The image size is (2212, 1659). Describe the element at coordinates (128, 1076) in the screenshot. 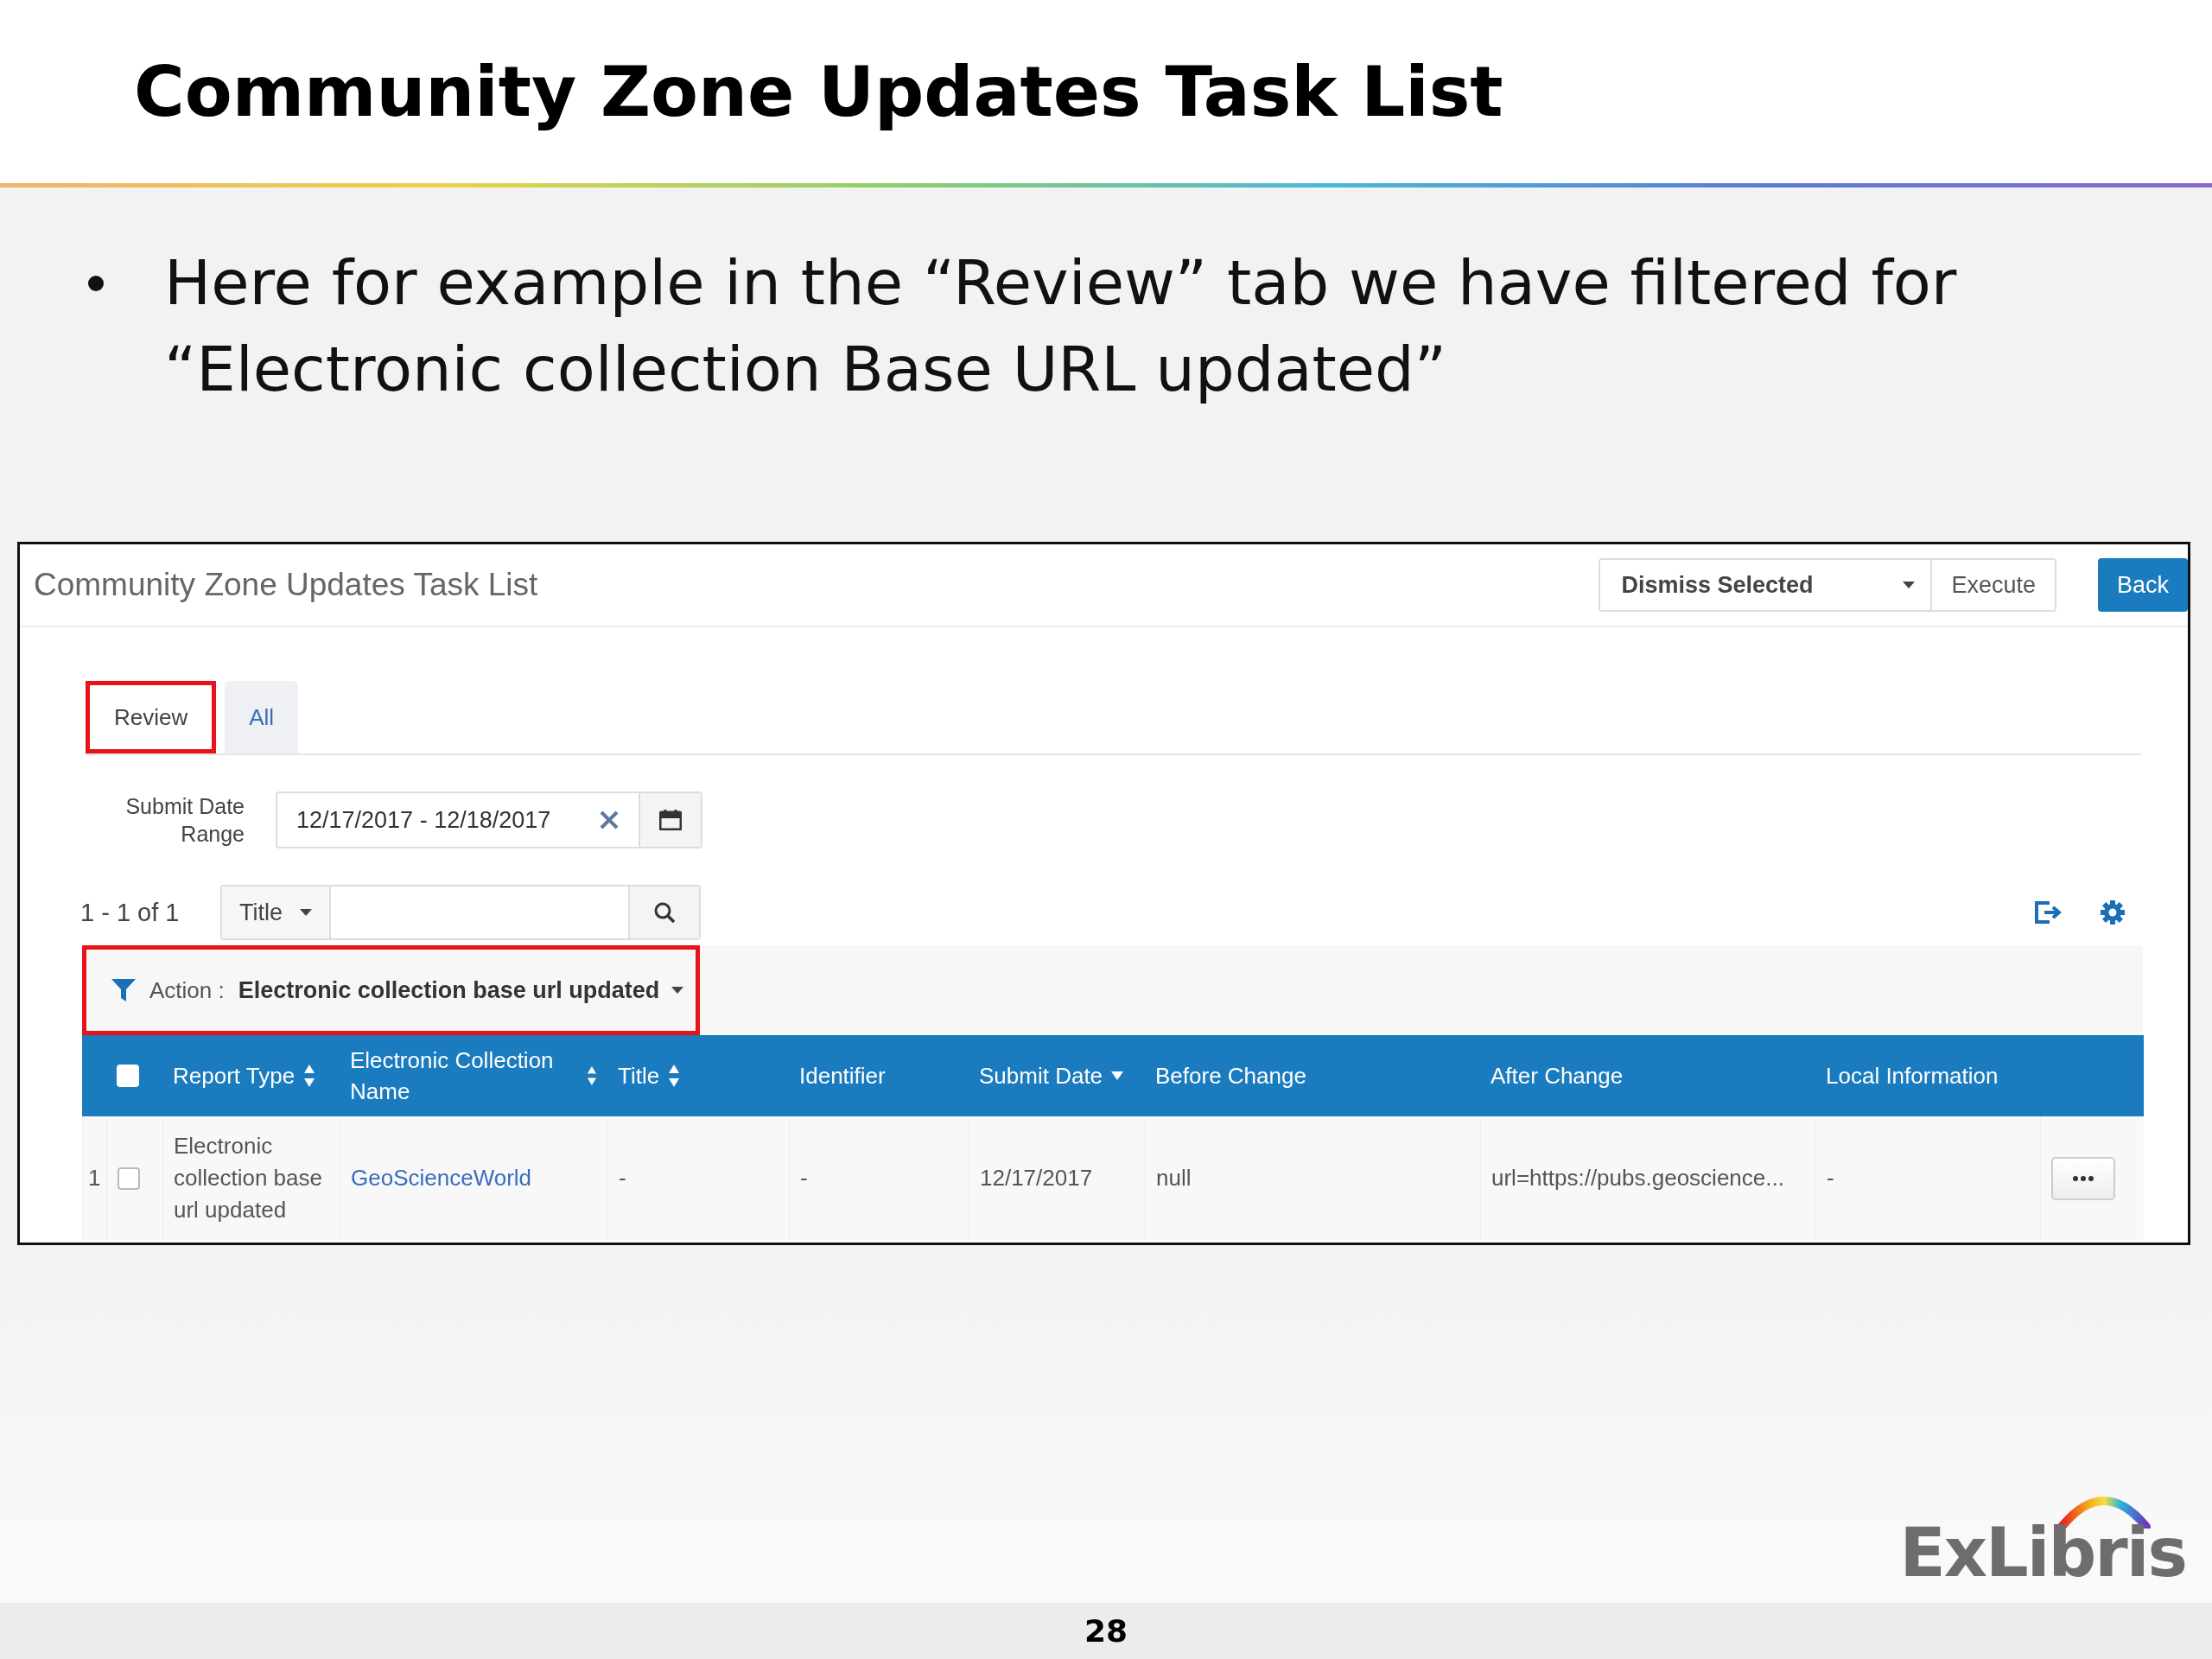

I see `select-all-checkbox` at that location.